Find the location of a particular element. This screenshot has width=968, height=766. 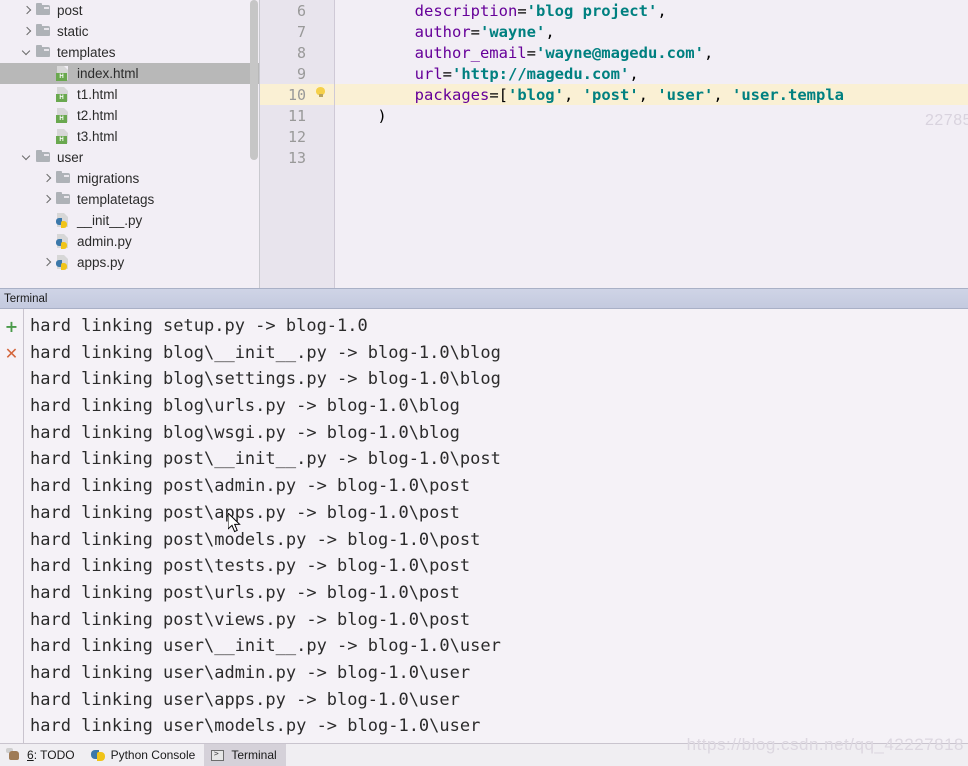

bulb-base is located at coordinates (320, 95).